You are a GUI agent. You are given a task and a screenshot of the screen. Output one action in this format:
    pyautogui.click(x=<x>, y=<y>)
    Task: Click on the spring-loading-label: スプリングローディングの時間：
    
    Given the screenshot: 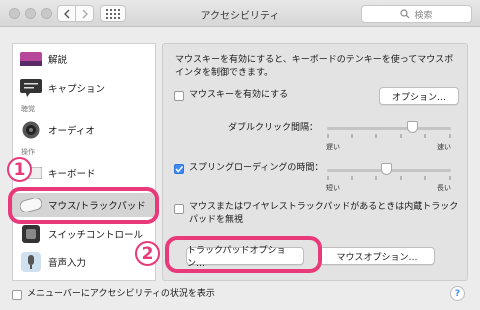 What is the action you would take?
    pyautogui.click(x=256, y=168)
    